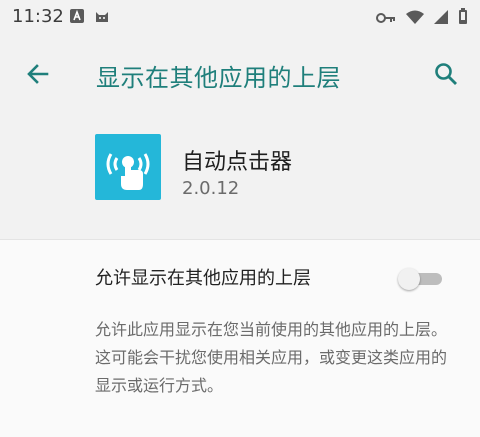  What do you see at coordinates (422, 279) in the screenshot?
I see `overlay-toggle` at bounding box center [422, 279].